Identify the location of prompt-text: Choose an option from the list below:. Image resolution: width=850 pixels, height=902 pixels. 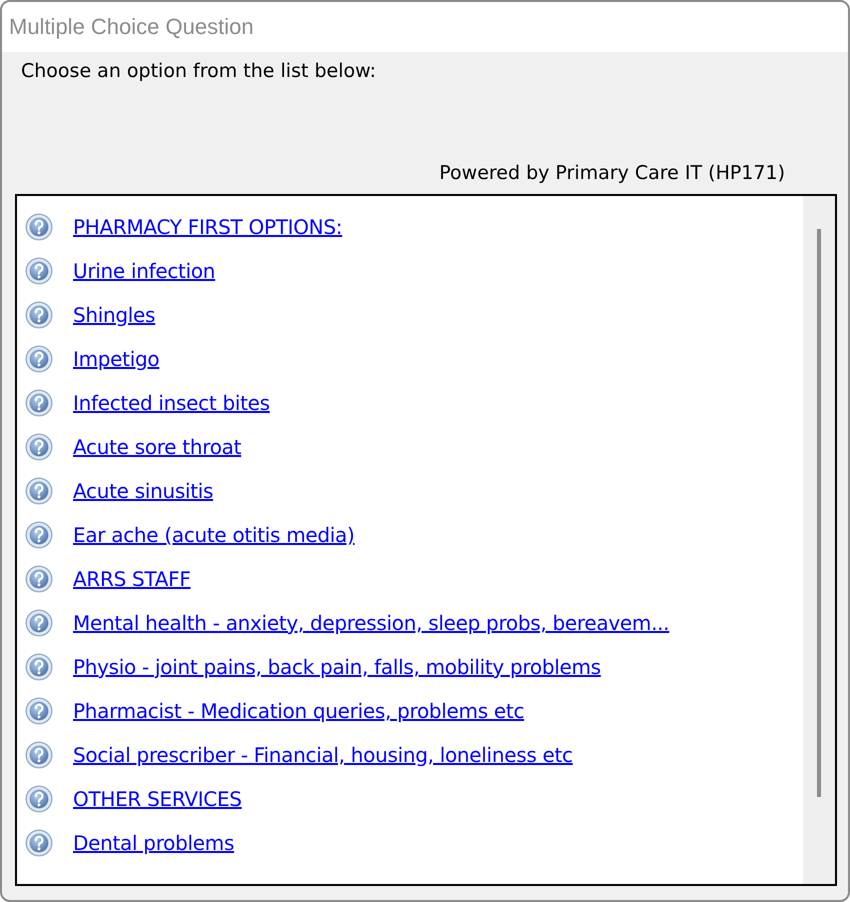
(199, 71).